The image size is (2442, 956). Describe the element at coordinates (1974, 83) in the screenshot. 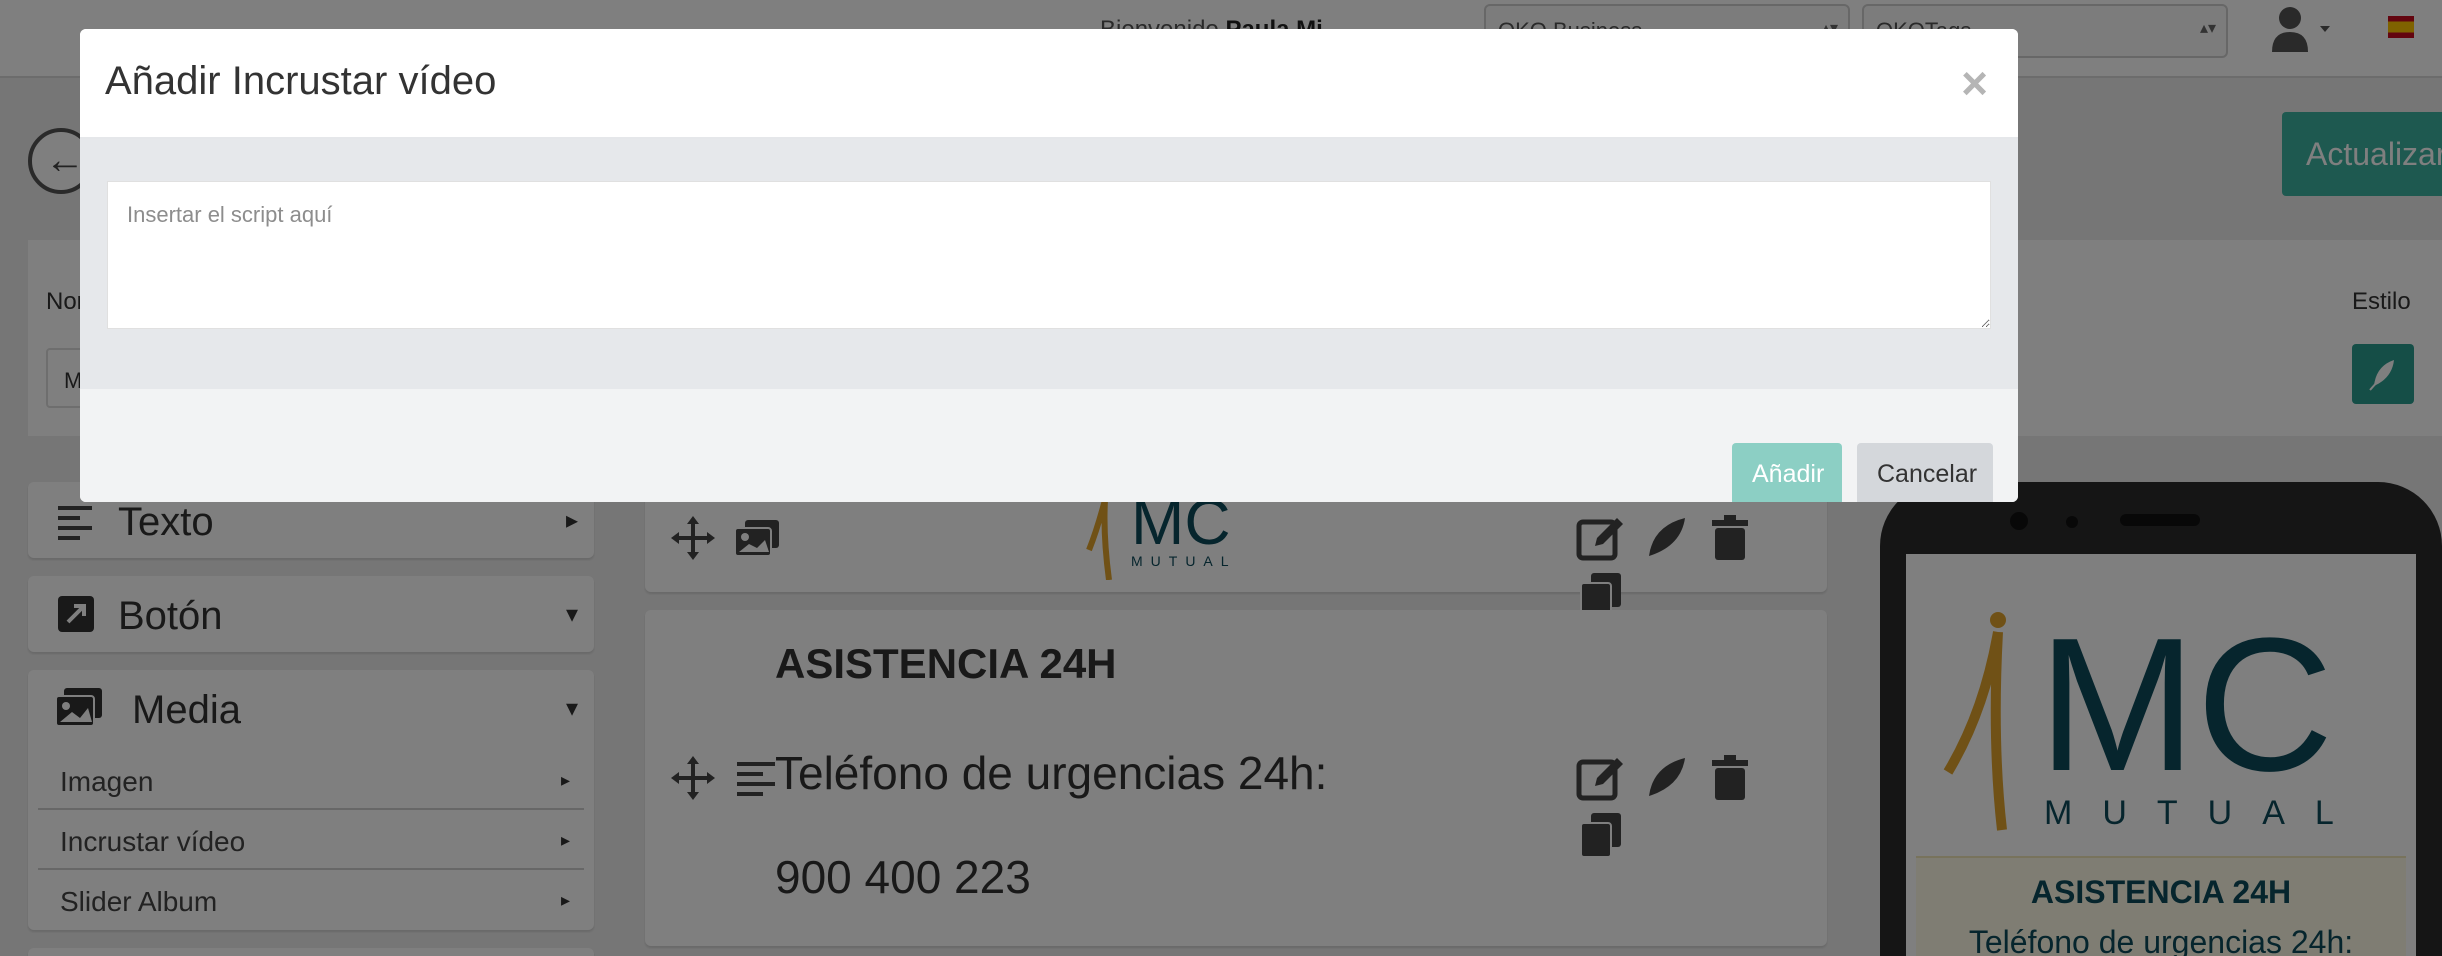

I see `close-icon: ×` at that location.